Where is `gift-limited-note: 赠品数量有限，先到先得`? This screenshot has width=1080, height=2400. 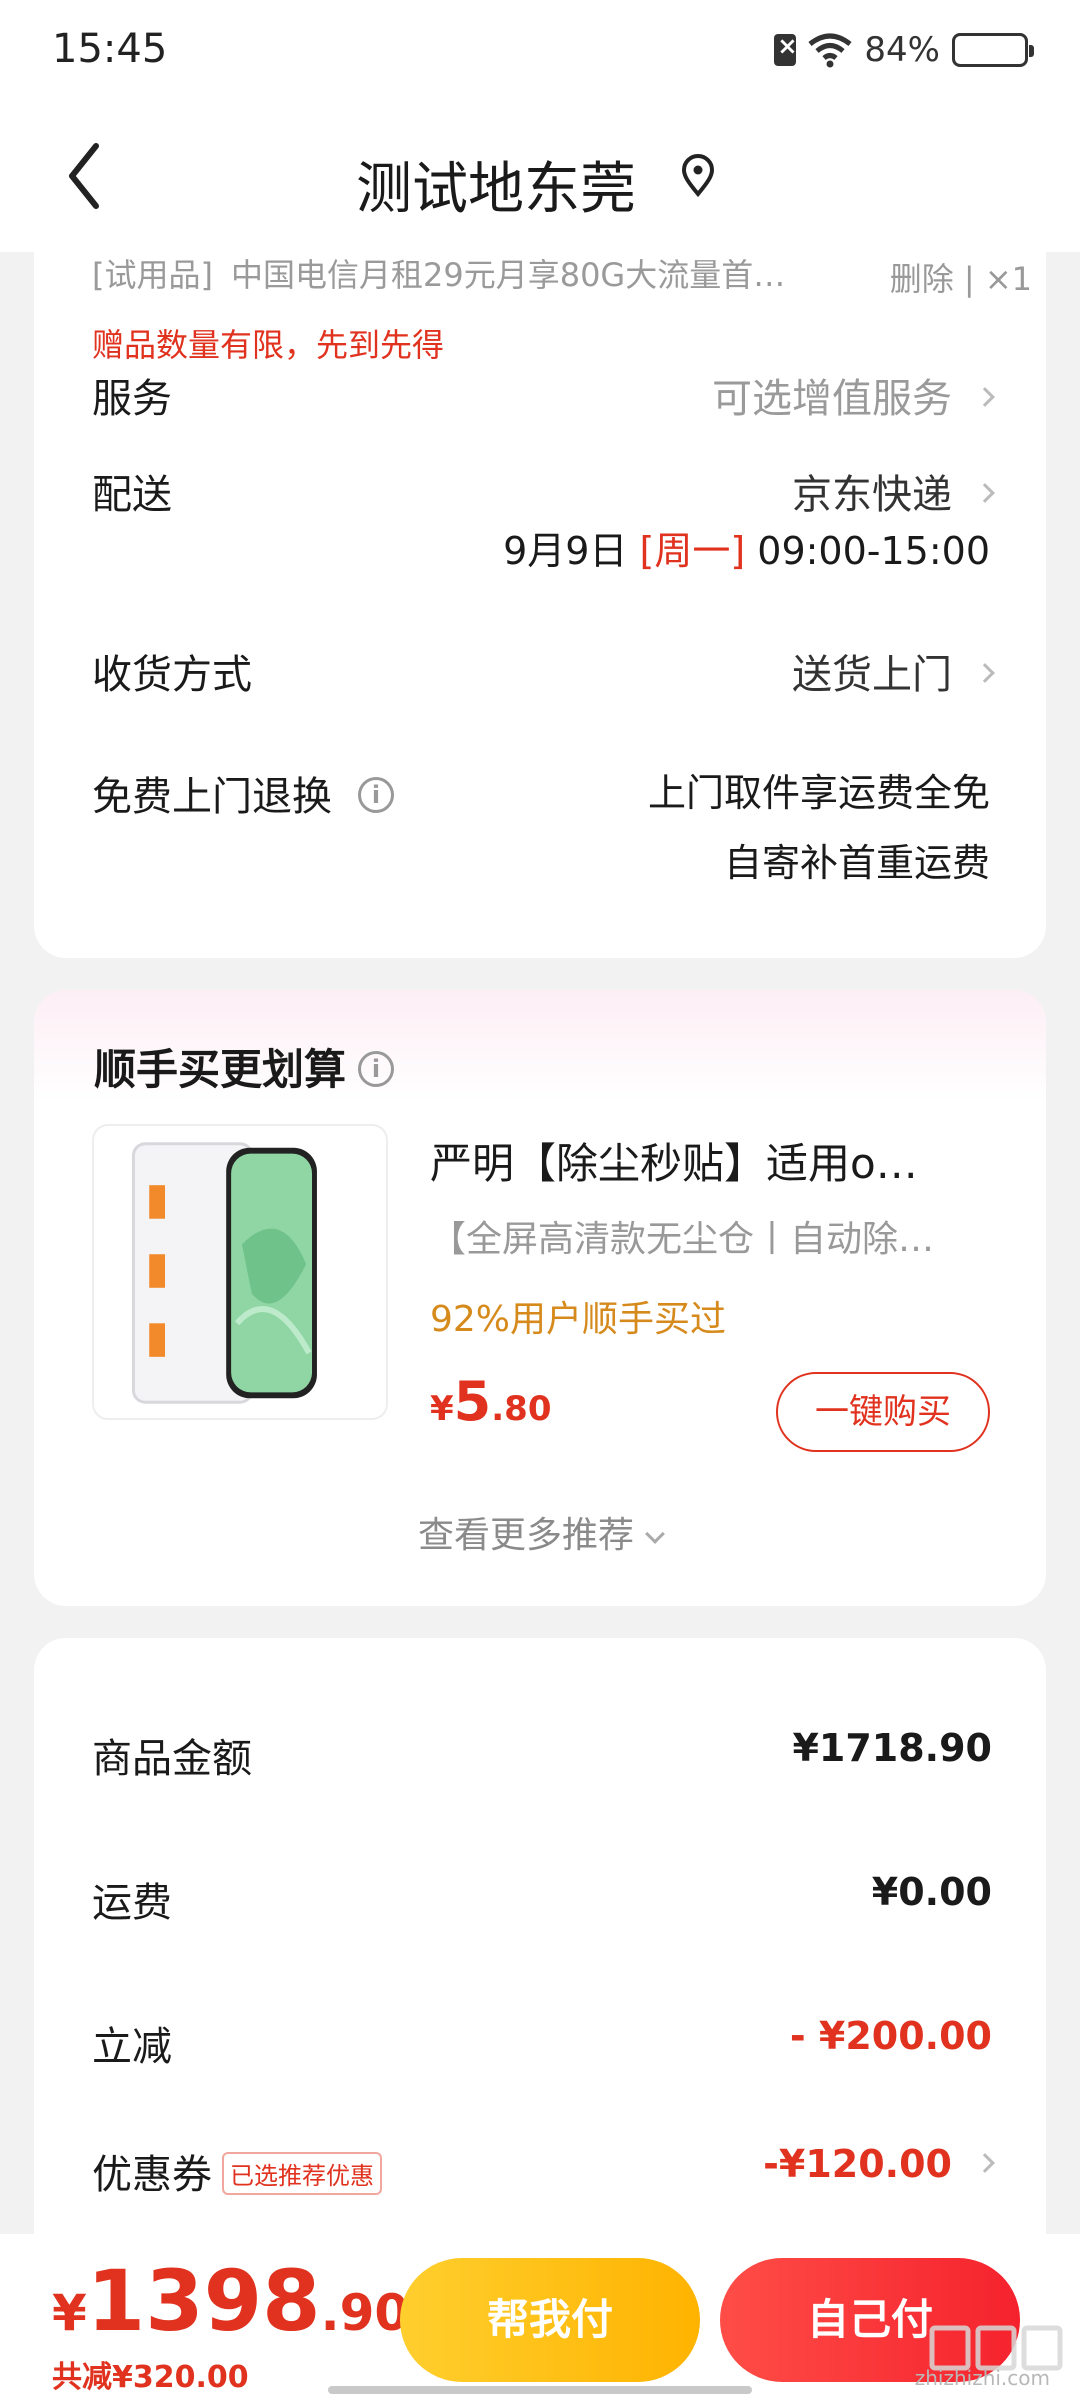
gift-limited-note: 赠品数量有限，先到先得 is located at coordinates (268, 345).